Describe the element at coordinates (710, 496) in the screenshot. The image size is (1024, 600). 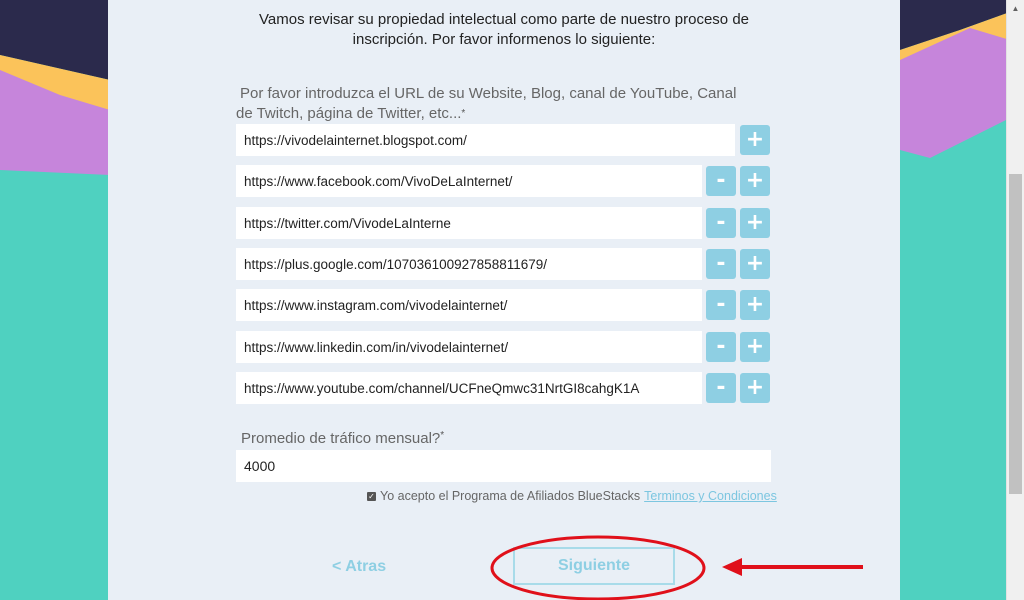
I see `terms-link: Terminos y Condiciones` at that location.